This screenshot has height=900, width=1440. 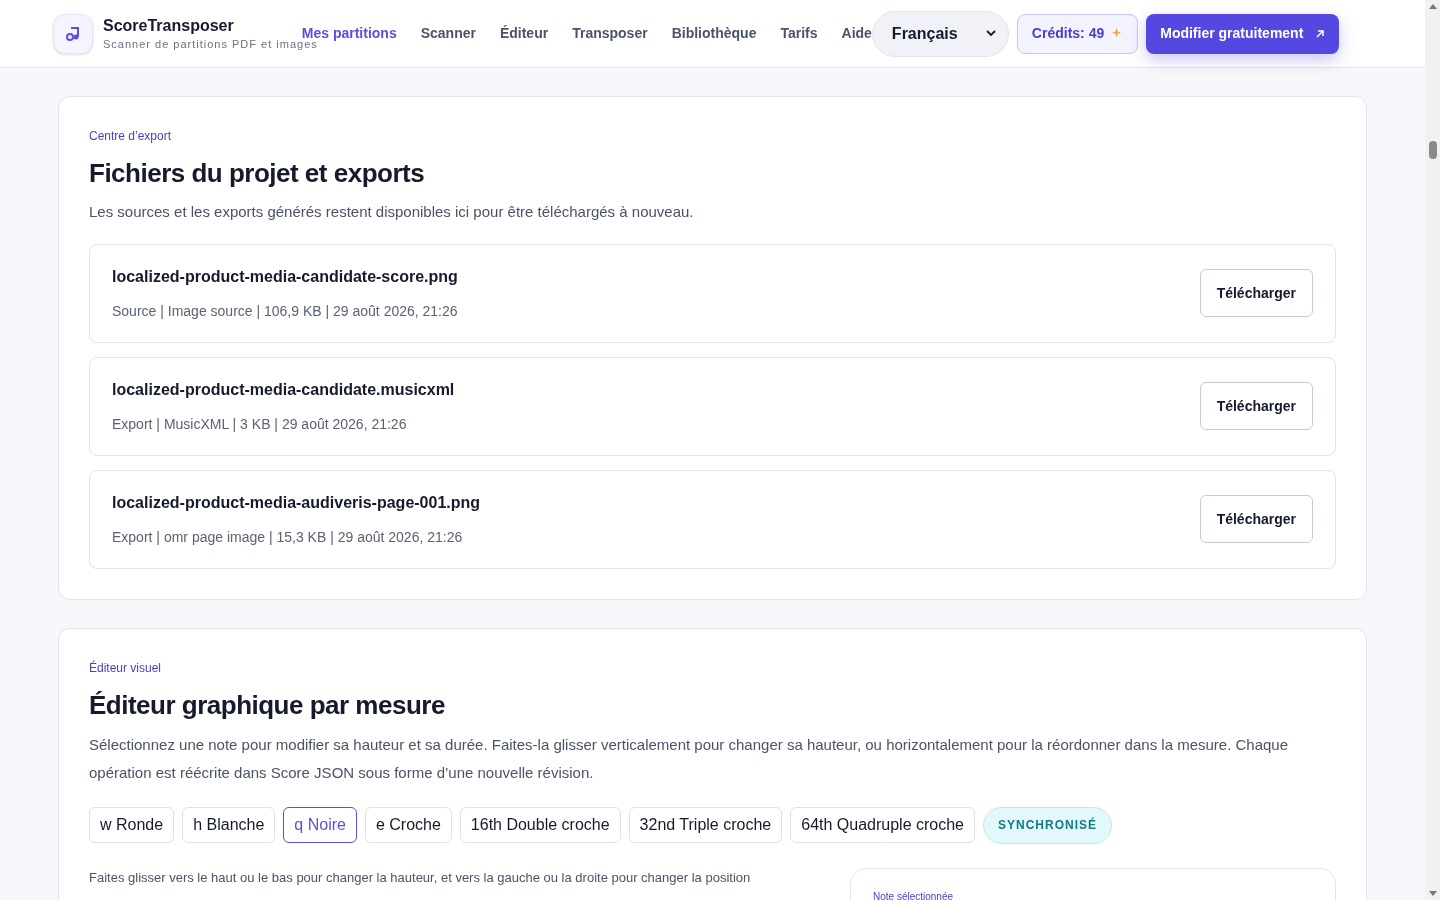 I want to click on file-name: localized-product-media-audiveris-page-001.png, so click(x=296, y=502).